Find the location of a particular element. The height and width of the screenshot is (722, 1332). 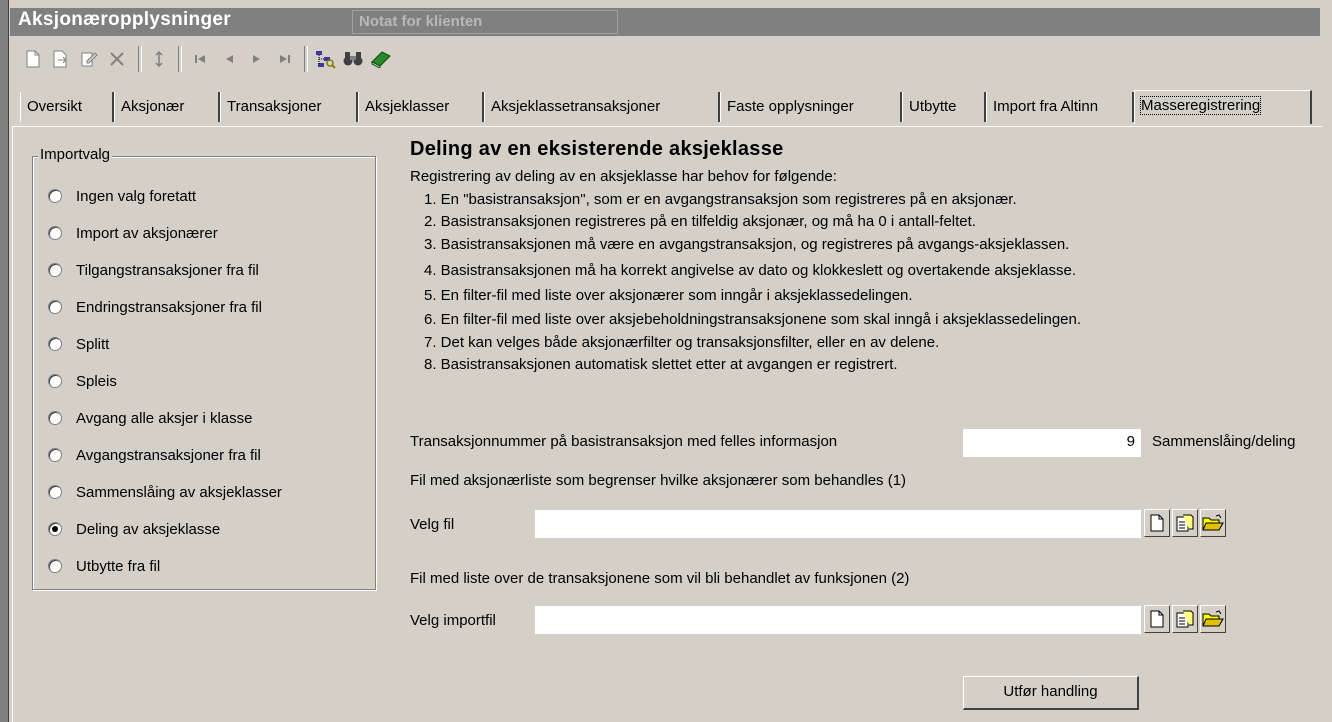

radio-ingen-valg: Ingen valg foretatt is located at coordinates (122, 196).